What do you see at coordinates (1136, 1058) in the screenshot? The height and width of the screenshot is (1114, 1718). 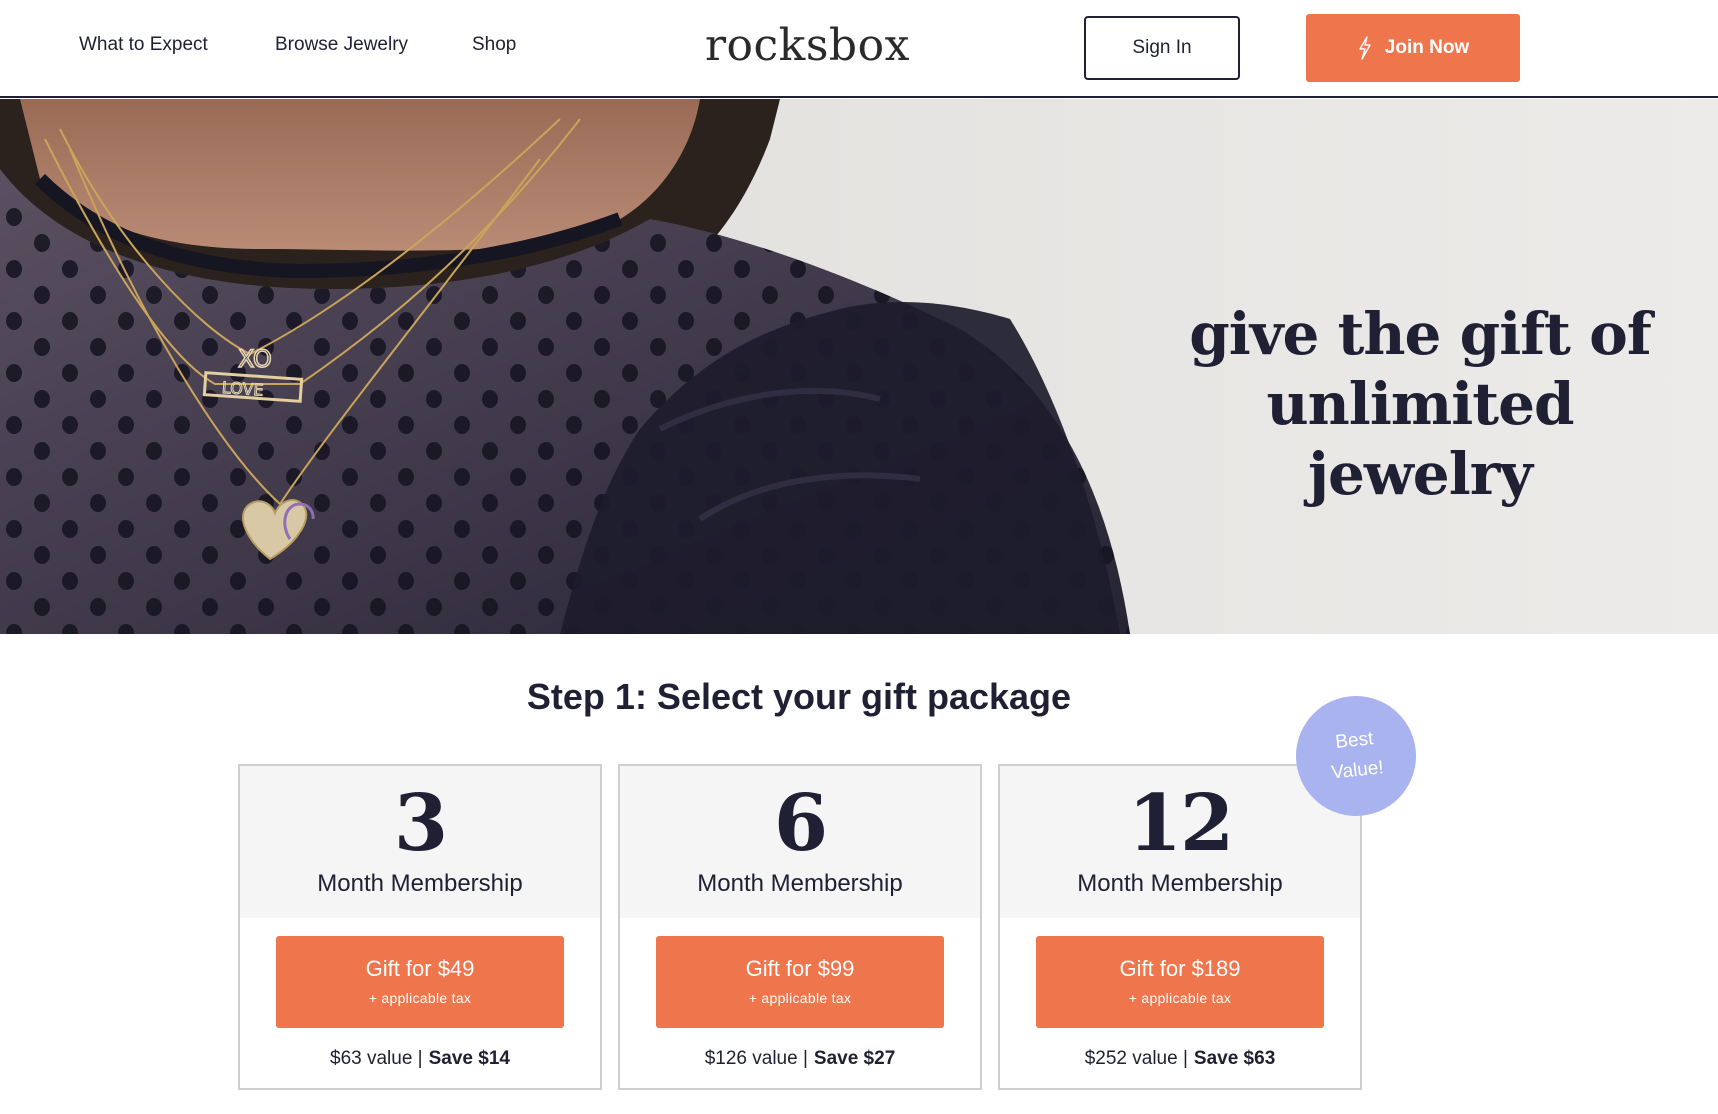 I see `card-value: $252 value |` at bounding box center [1136, 1058].